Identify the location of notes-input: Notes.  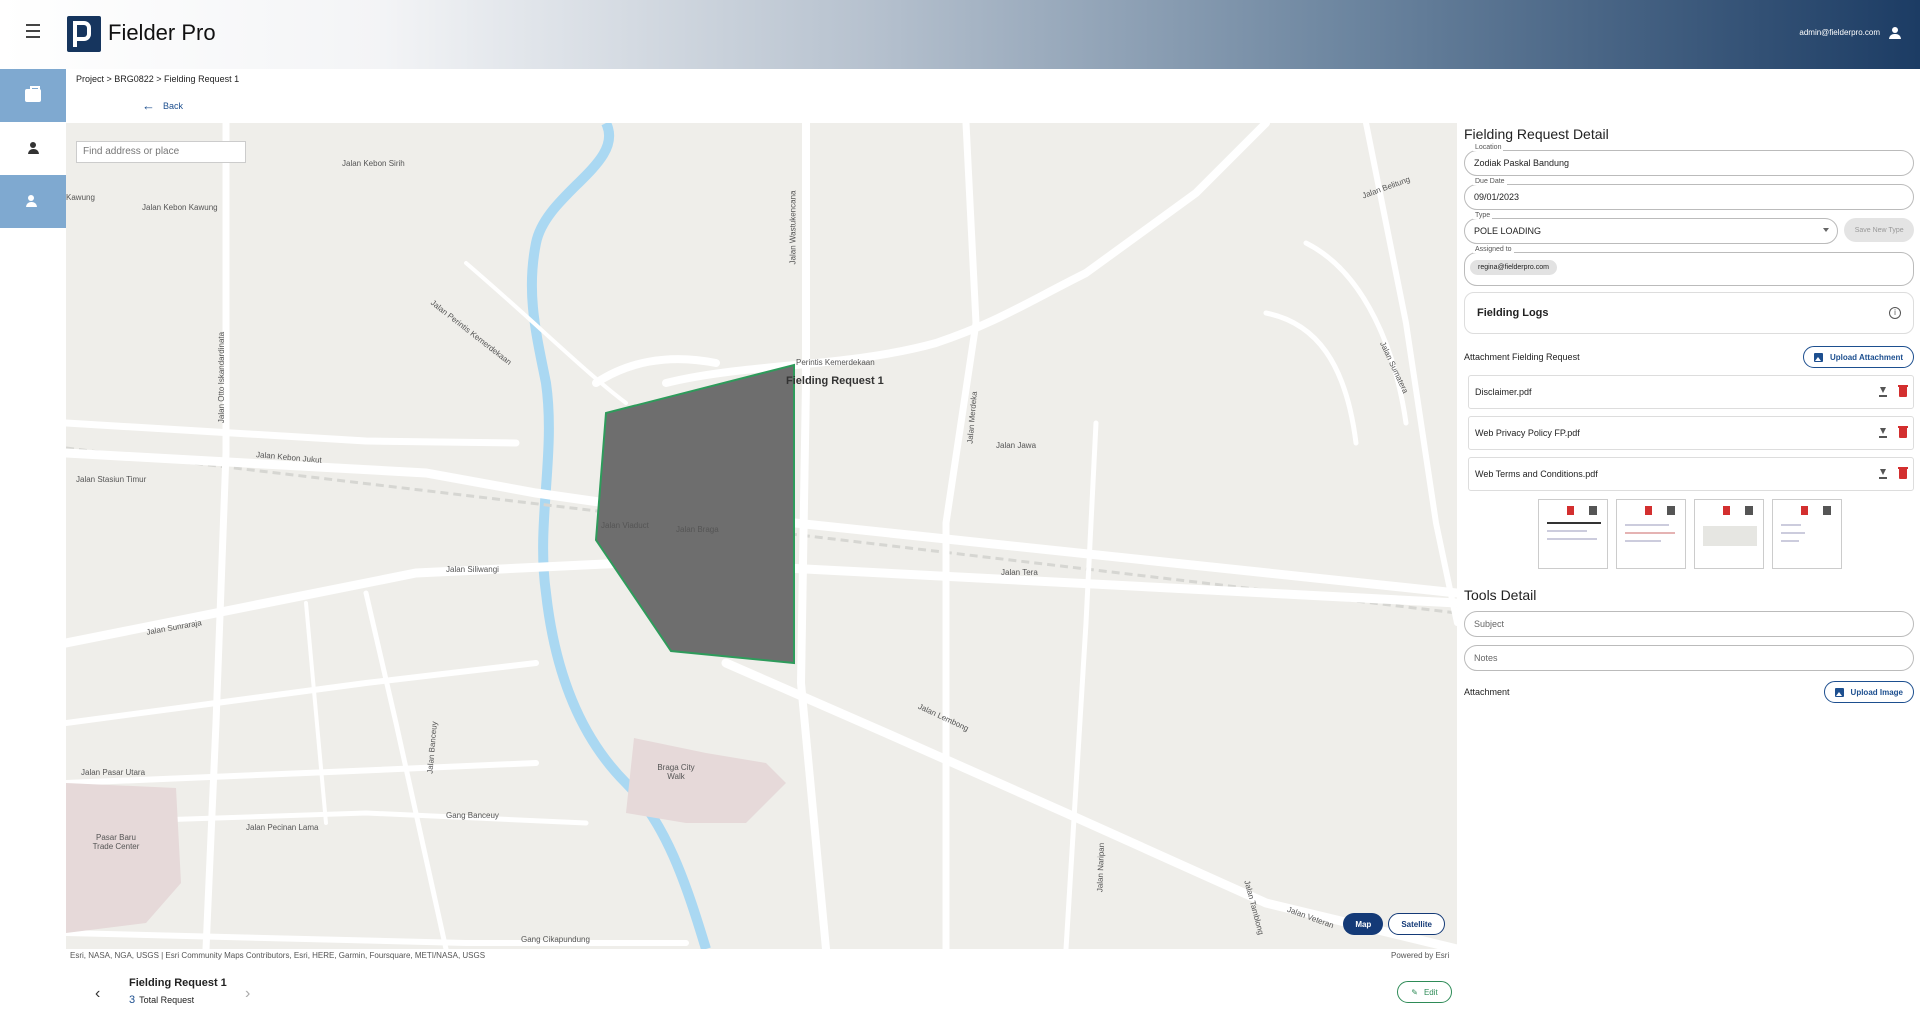
(1689, 658).